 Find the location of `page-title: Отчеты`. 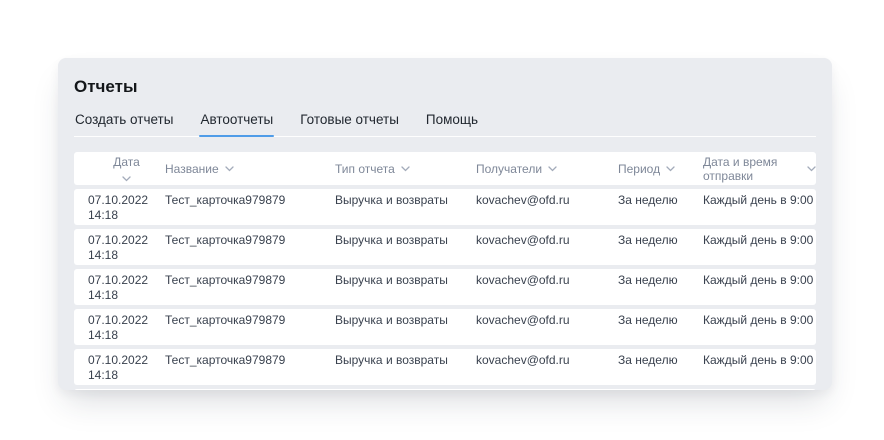

page-title: Отчеты is located at coordinates (106, 86).